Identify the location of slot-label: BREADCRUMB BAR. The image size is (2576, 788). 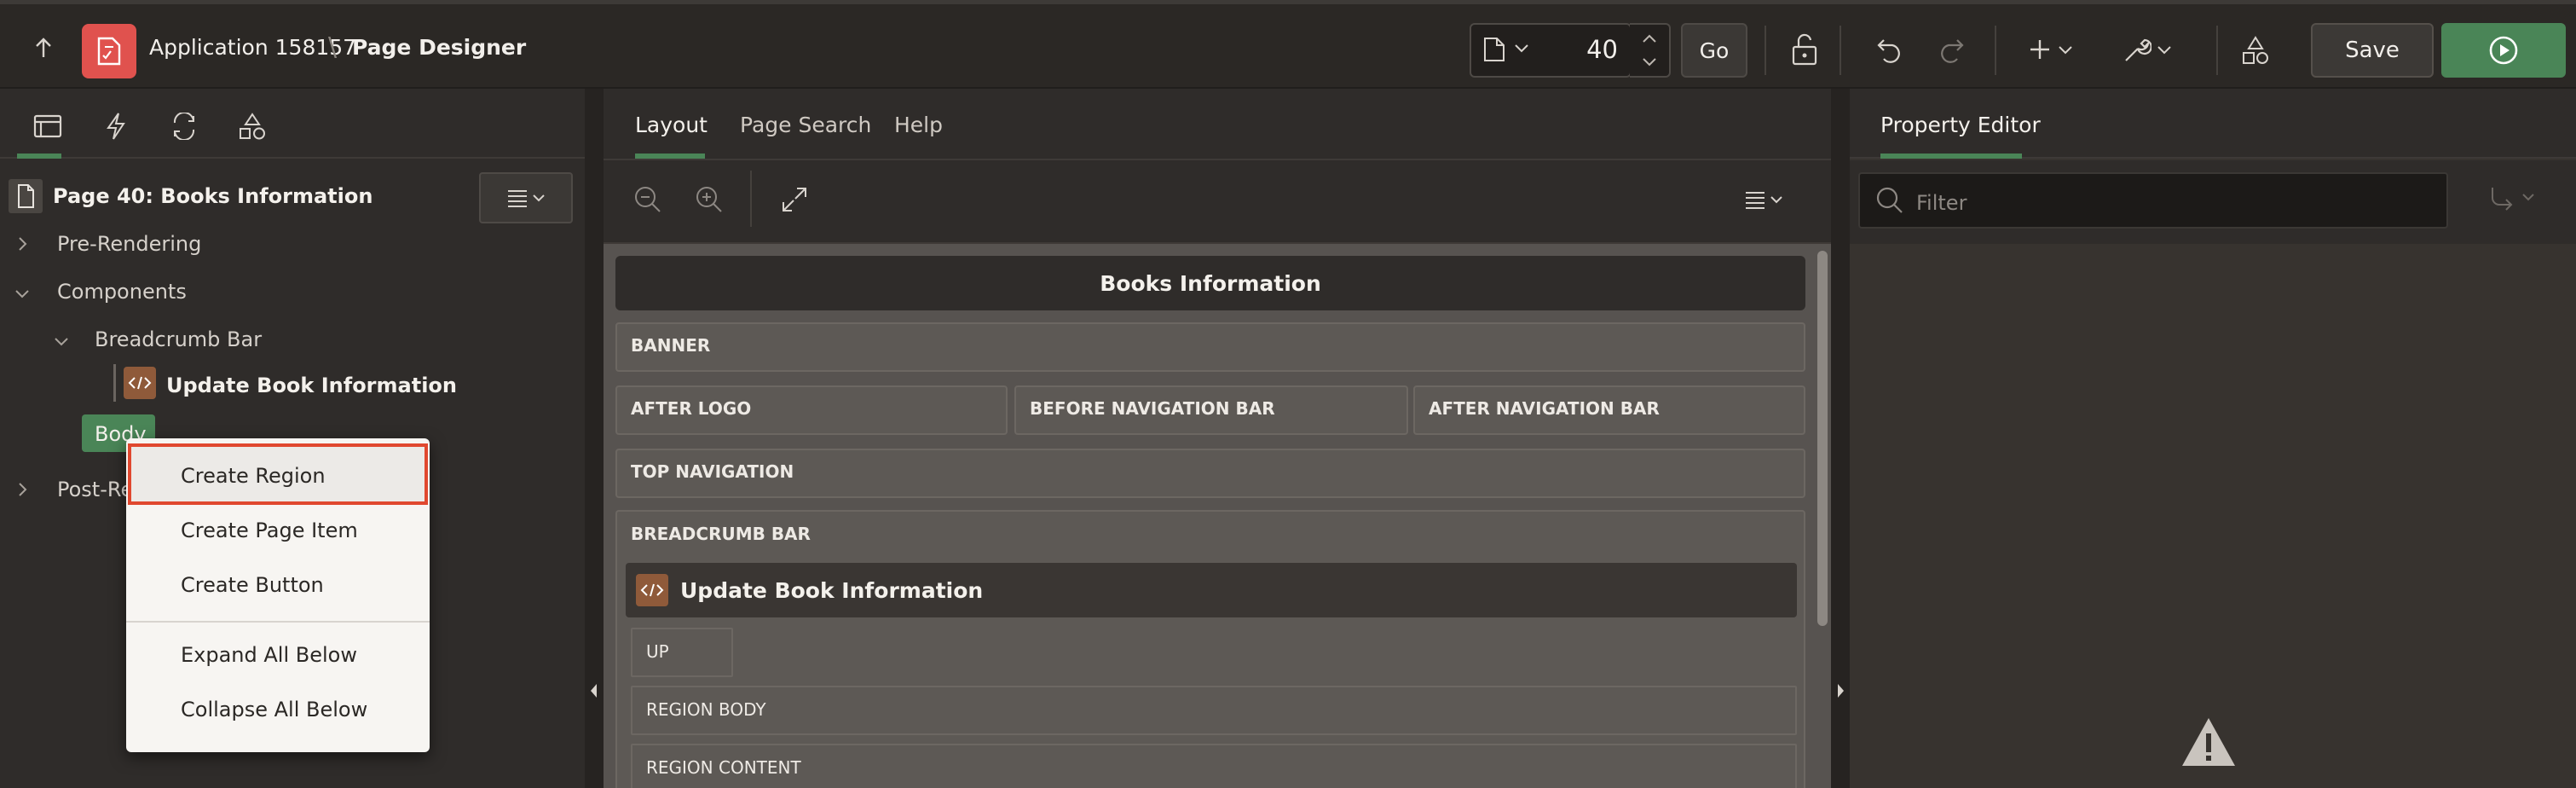
(721, 534).